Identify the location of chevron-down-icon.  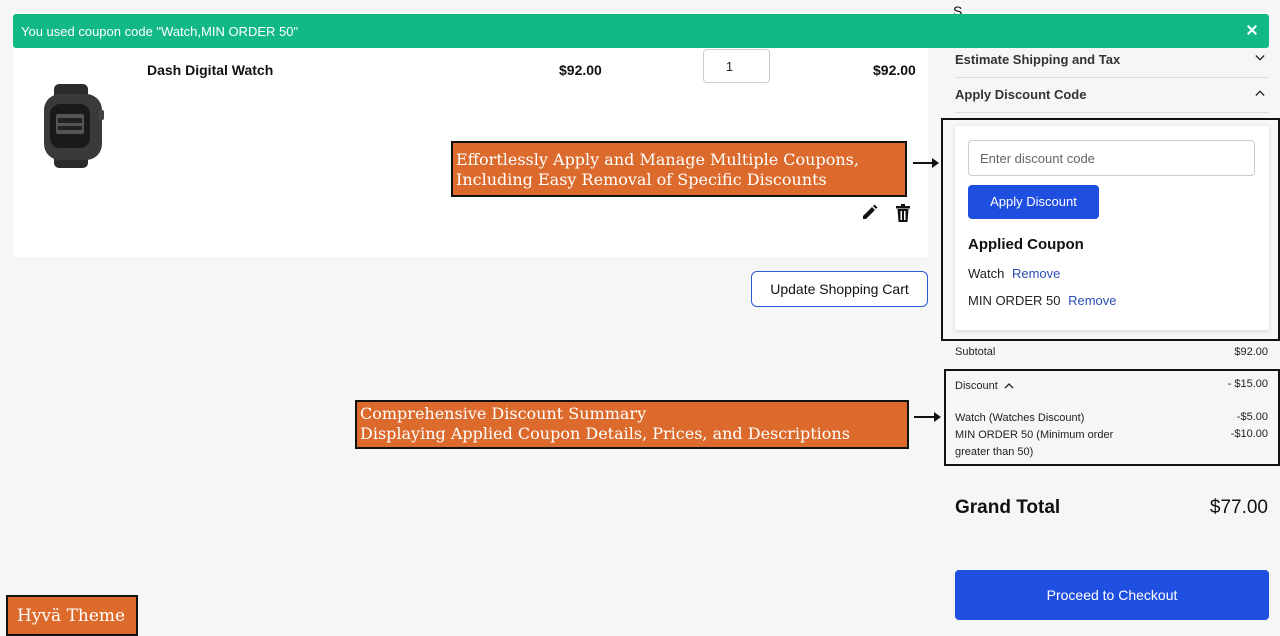
(1260, 58).